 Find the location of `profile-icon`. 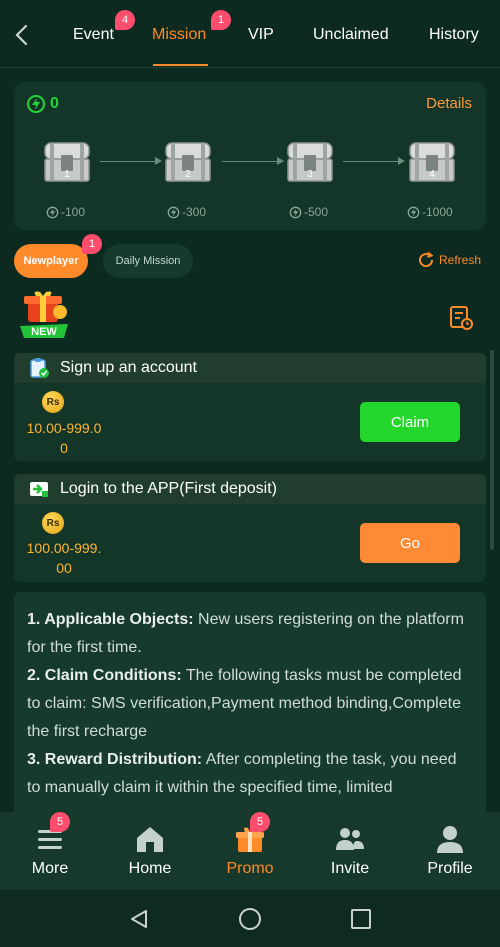

profile-icon is located at coordinates (450, 839).